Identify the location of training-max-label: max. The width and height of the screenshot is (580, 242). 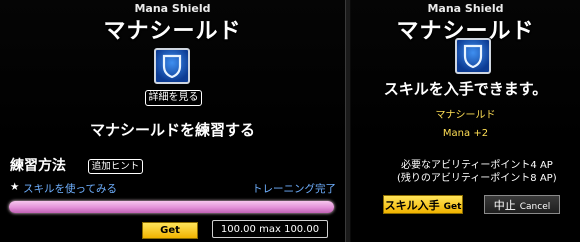
(270, 229).